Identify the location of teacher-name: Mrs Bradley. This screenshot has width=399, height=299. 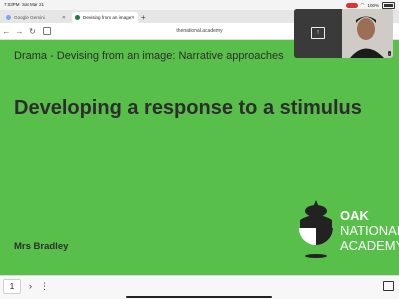
(41, 246).